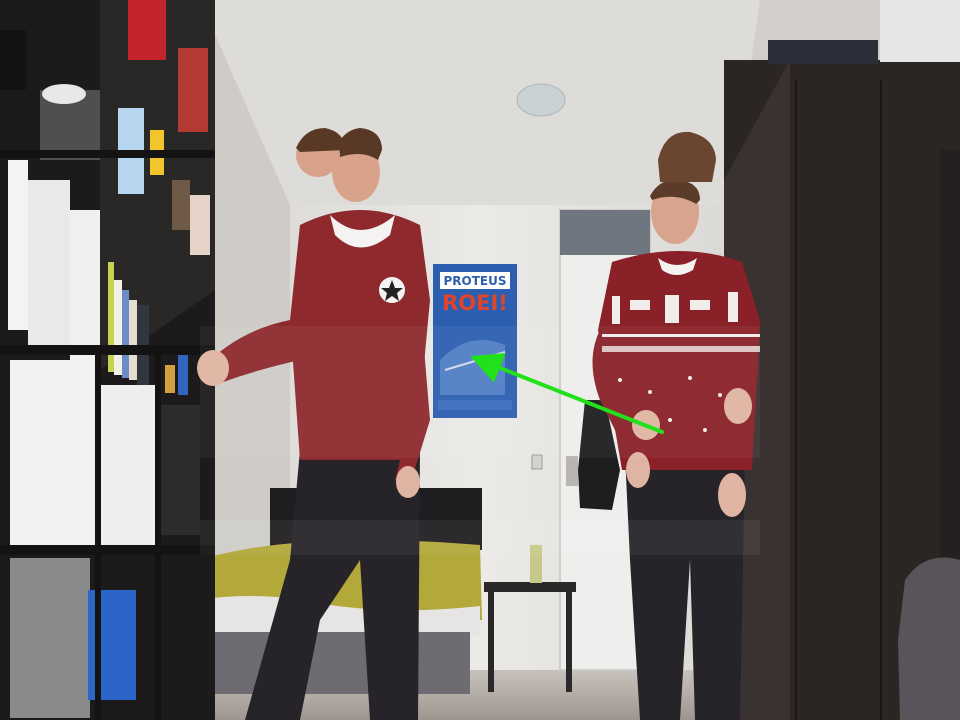 Image resolution: width=960 pixels, height=720 pixels. I want to click on door-transom, so click(605, 232).